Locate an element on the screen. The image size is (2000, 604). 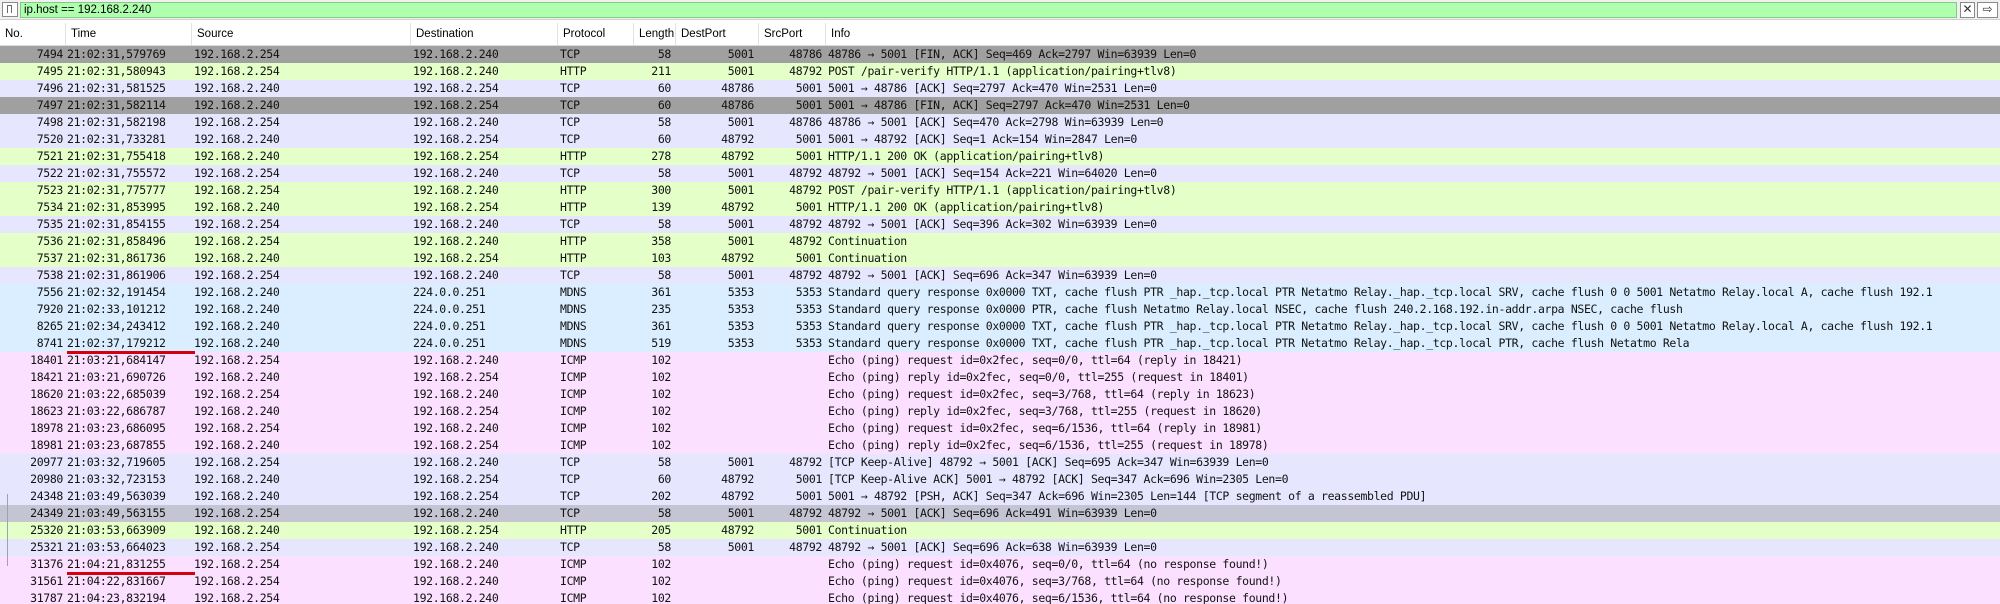
apply-filter-button: ⇨ is located at coordinates (1987, 10).